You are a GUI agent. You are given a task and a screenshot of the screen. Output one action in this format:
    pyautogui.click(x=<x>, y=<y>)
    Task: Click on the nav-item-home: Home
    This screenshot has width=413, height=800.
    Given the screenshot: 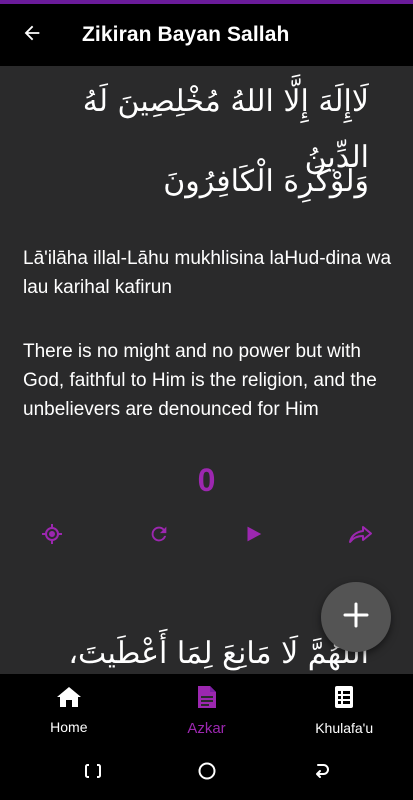 What is the action you would take?
    pyautogui.click(x=69, y=710)
    